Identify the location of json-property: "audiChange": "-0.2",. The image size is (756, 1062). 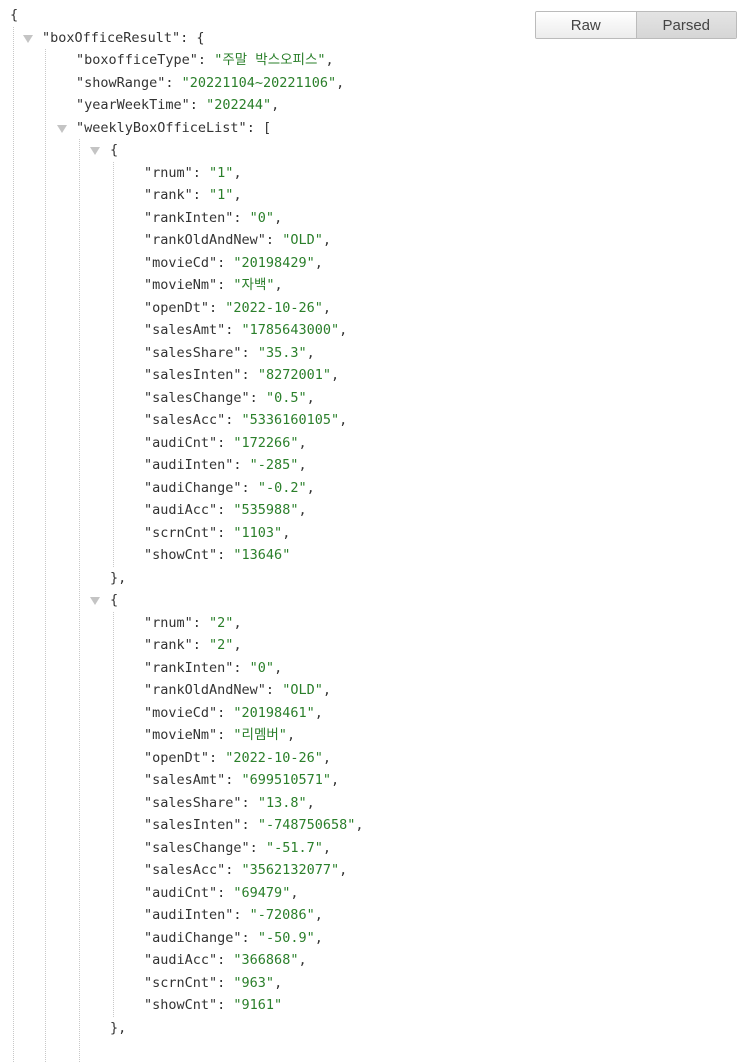
(229, 487).